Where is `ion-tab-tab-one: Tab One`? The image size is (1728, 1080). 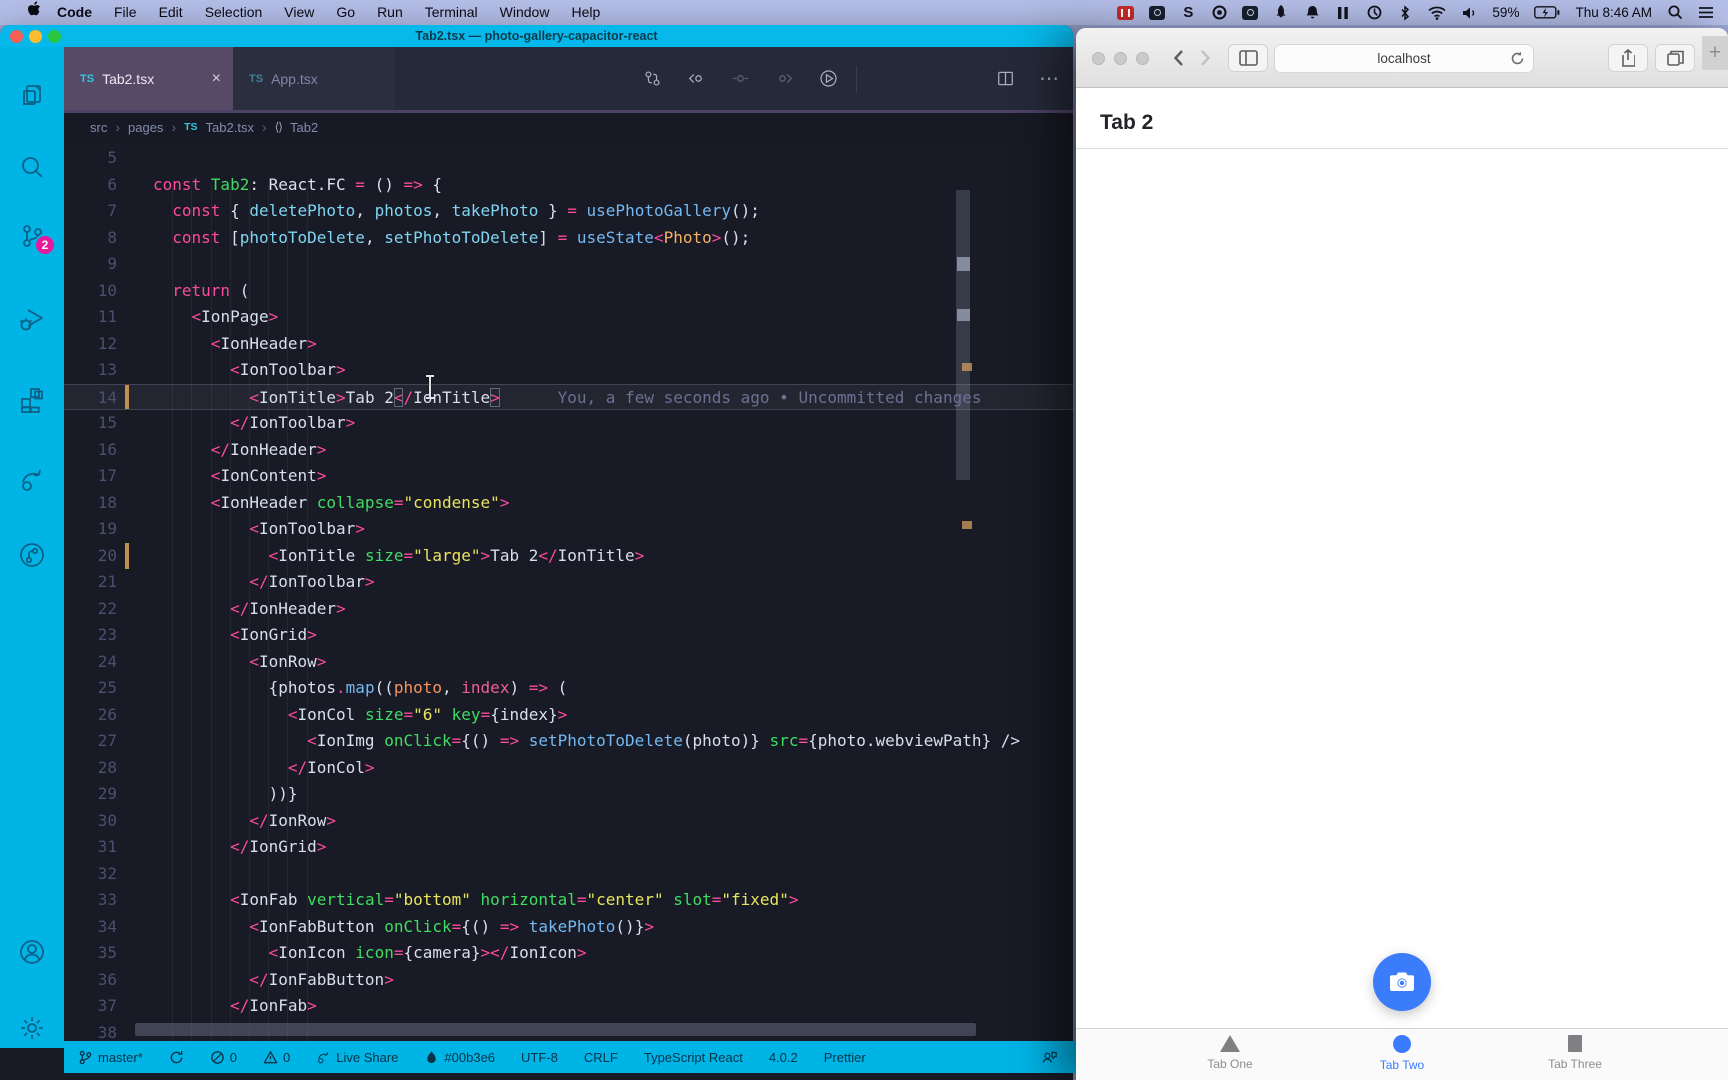 ion-tab-tab-one: Tab One is located at coordinates (1230, 1053).